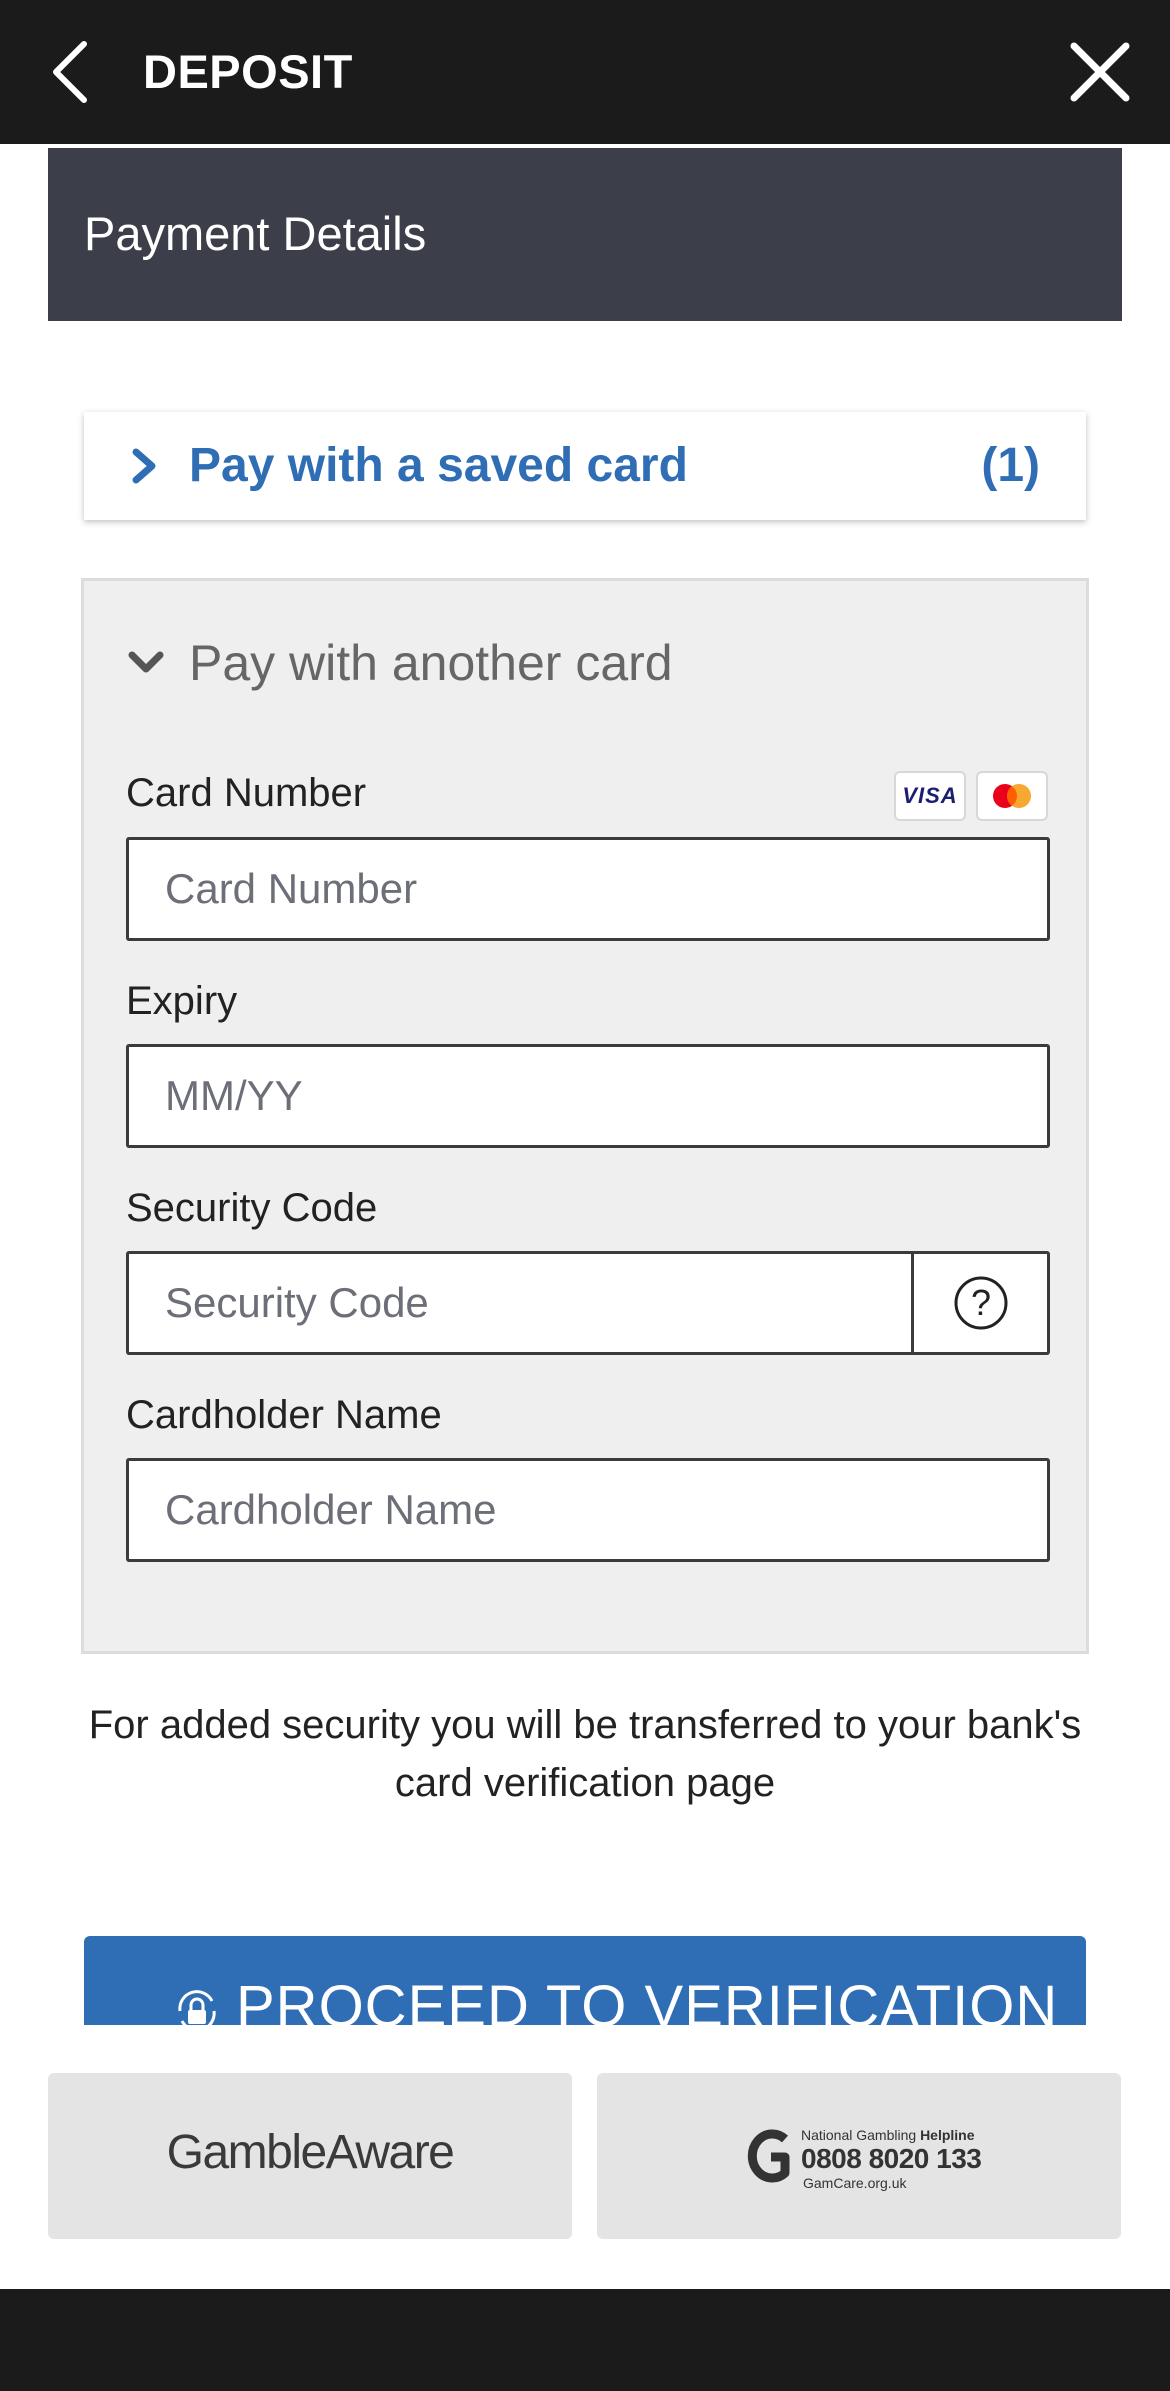 The image size is (1170, 2391). I want to click on security-code-input, so click(521, 1303).